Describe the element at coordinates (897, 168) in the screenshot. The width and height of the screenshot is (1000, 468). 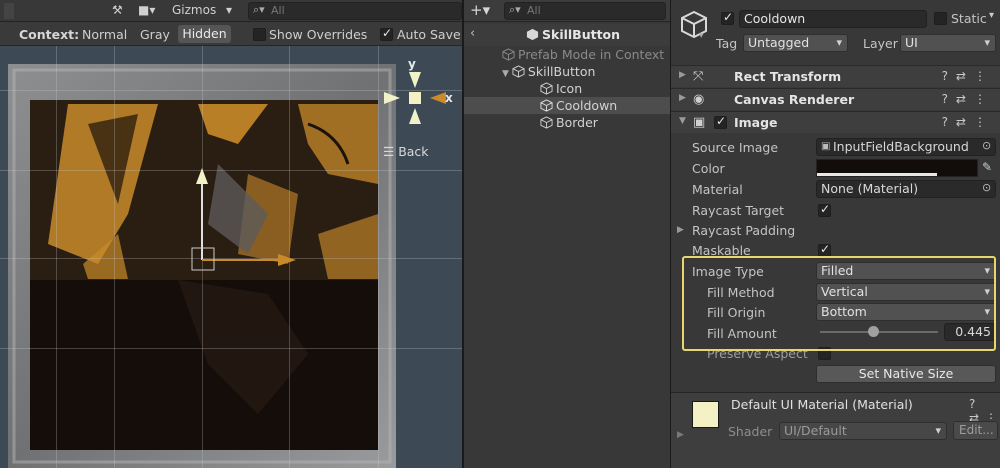
I see `color-swatch` at that location.